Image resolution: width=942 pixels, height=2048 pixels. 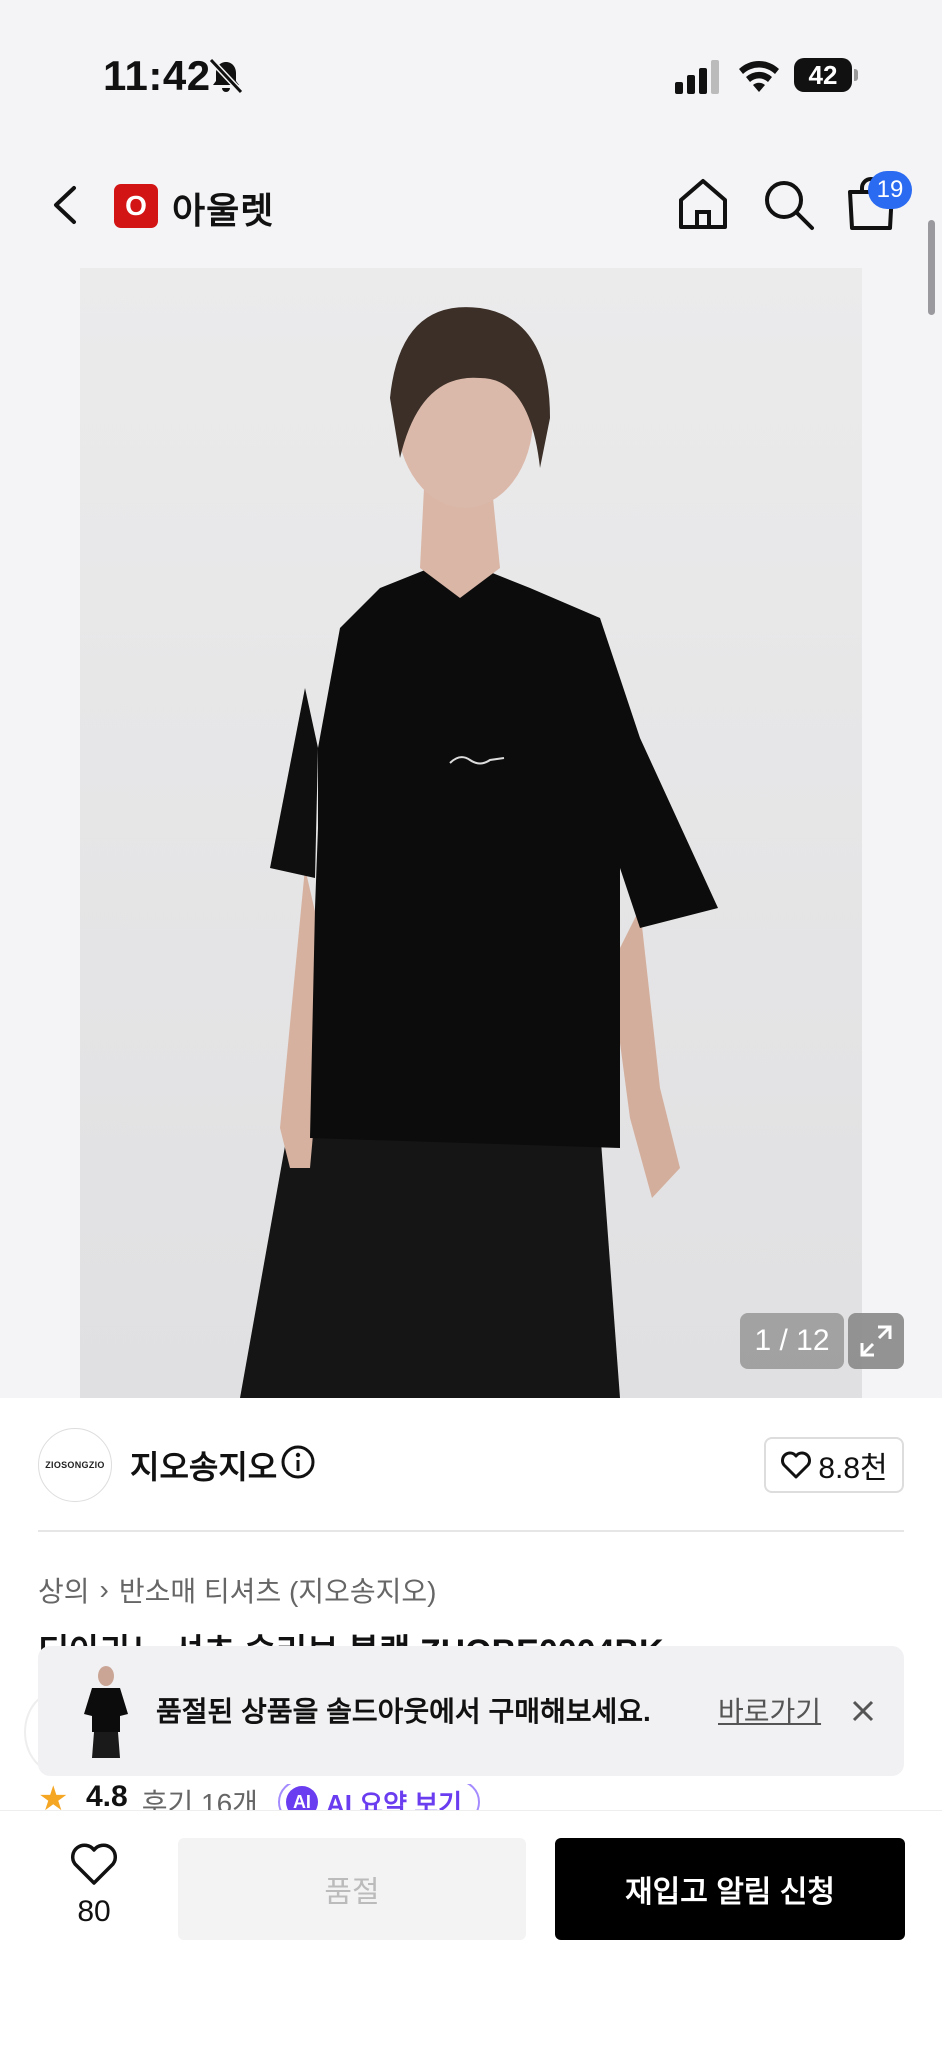 I want to click on bell-off-icon, so click(x=226, y=76).